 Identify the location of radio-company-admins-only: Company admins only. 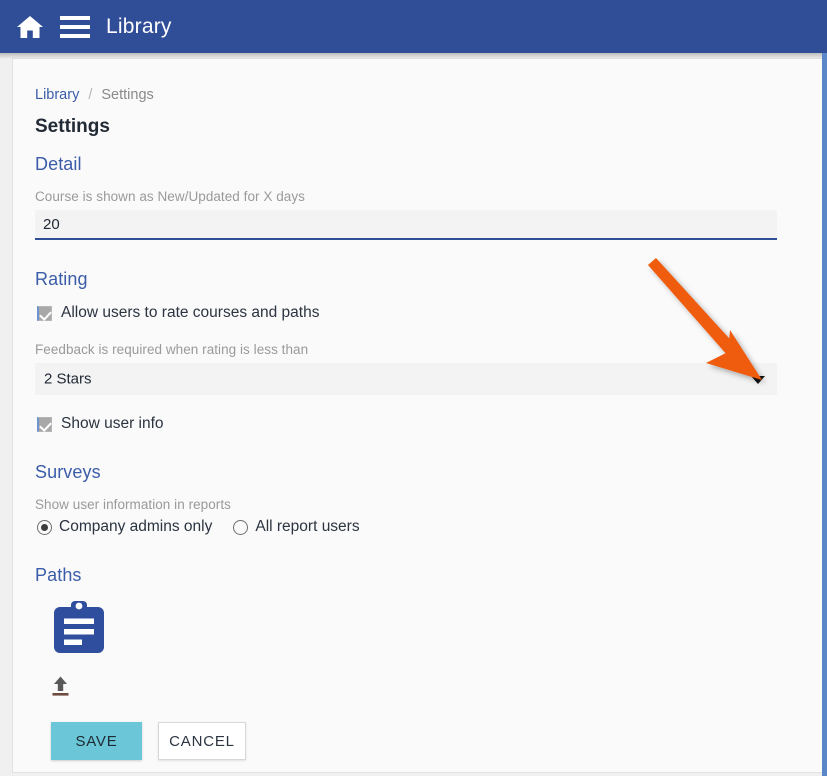
(124, 527).